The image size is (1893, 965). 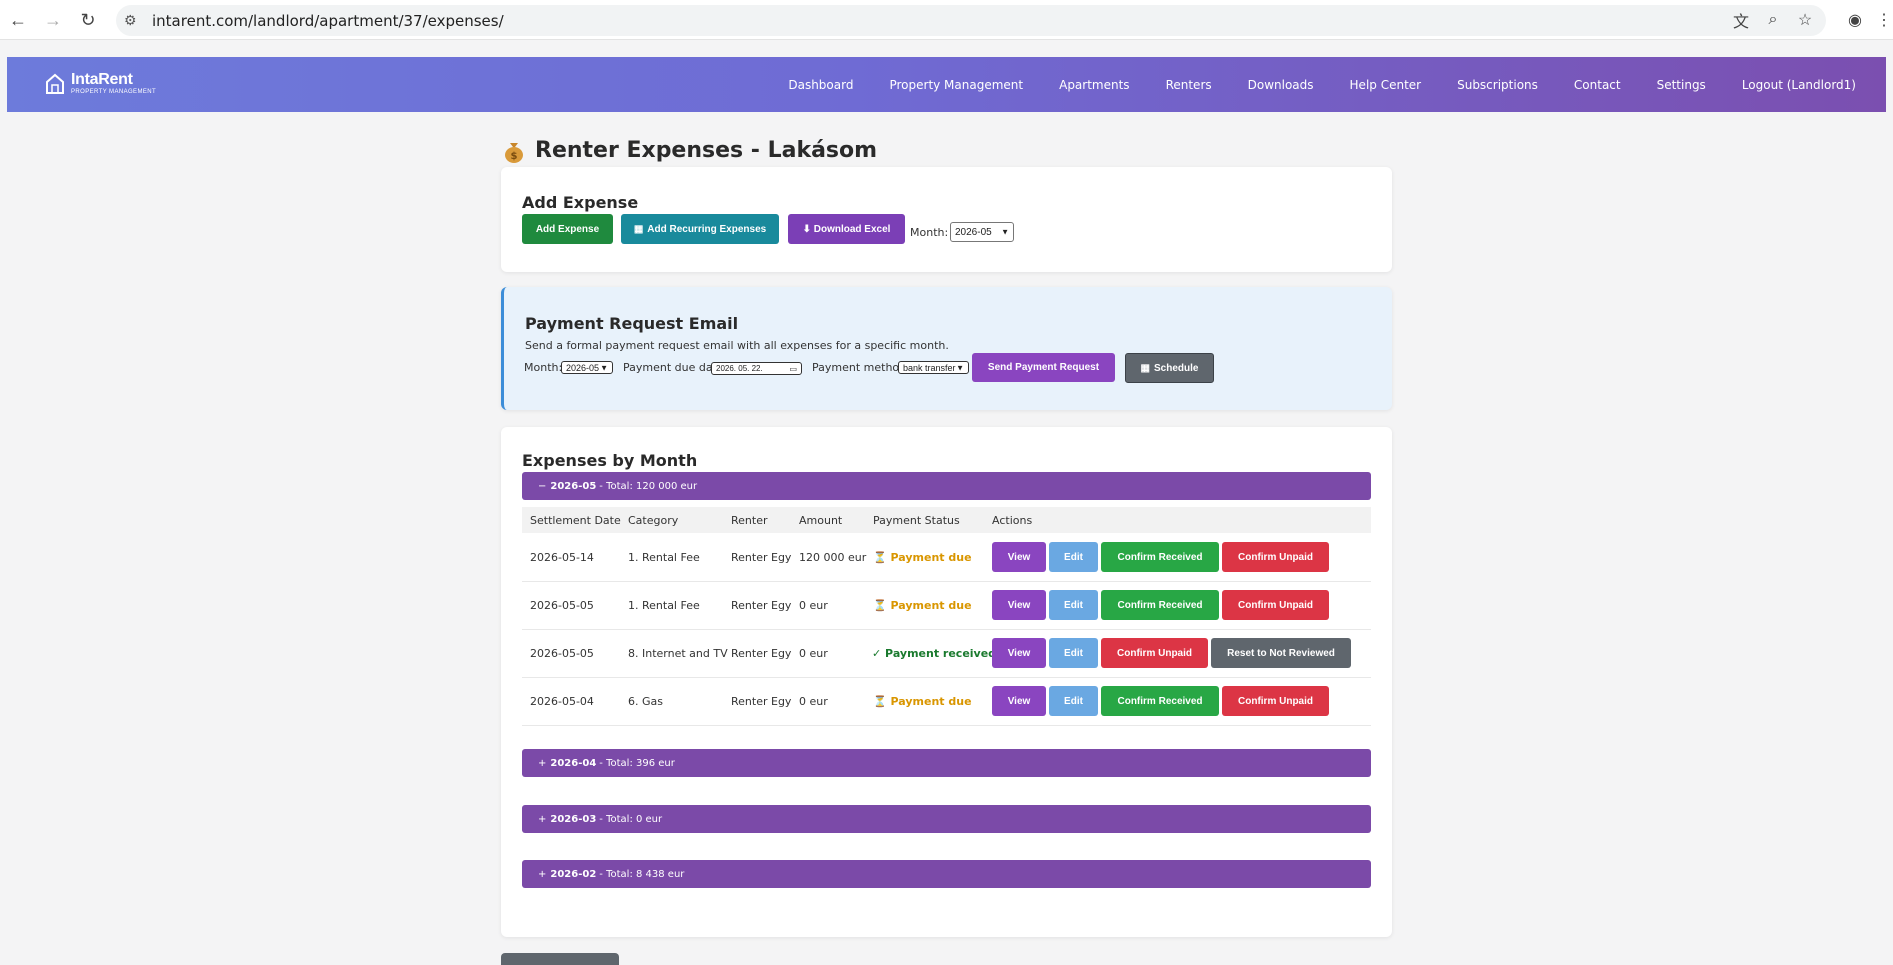 What do you see at coordinates (739, 368) in the screenshot?
I see `due-date-value: 2026. 05. 22.` at bounding box center [739, 368].